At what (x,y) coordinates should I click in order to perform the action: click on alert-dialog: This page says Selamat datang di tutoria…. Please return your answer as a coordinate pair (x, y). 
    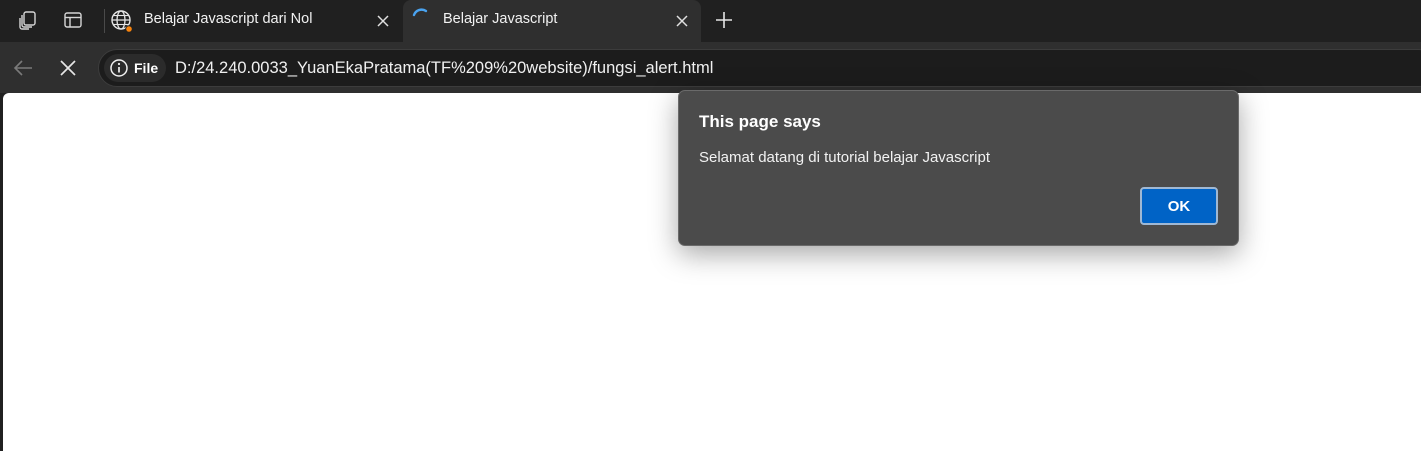
    Looking at the image, I should click on (958, 168).